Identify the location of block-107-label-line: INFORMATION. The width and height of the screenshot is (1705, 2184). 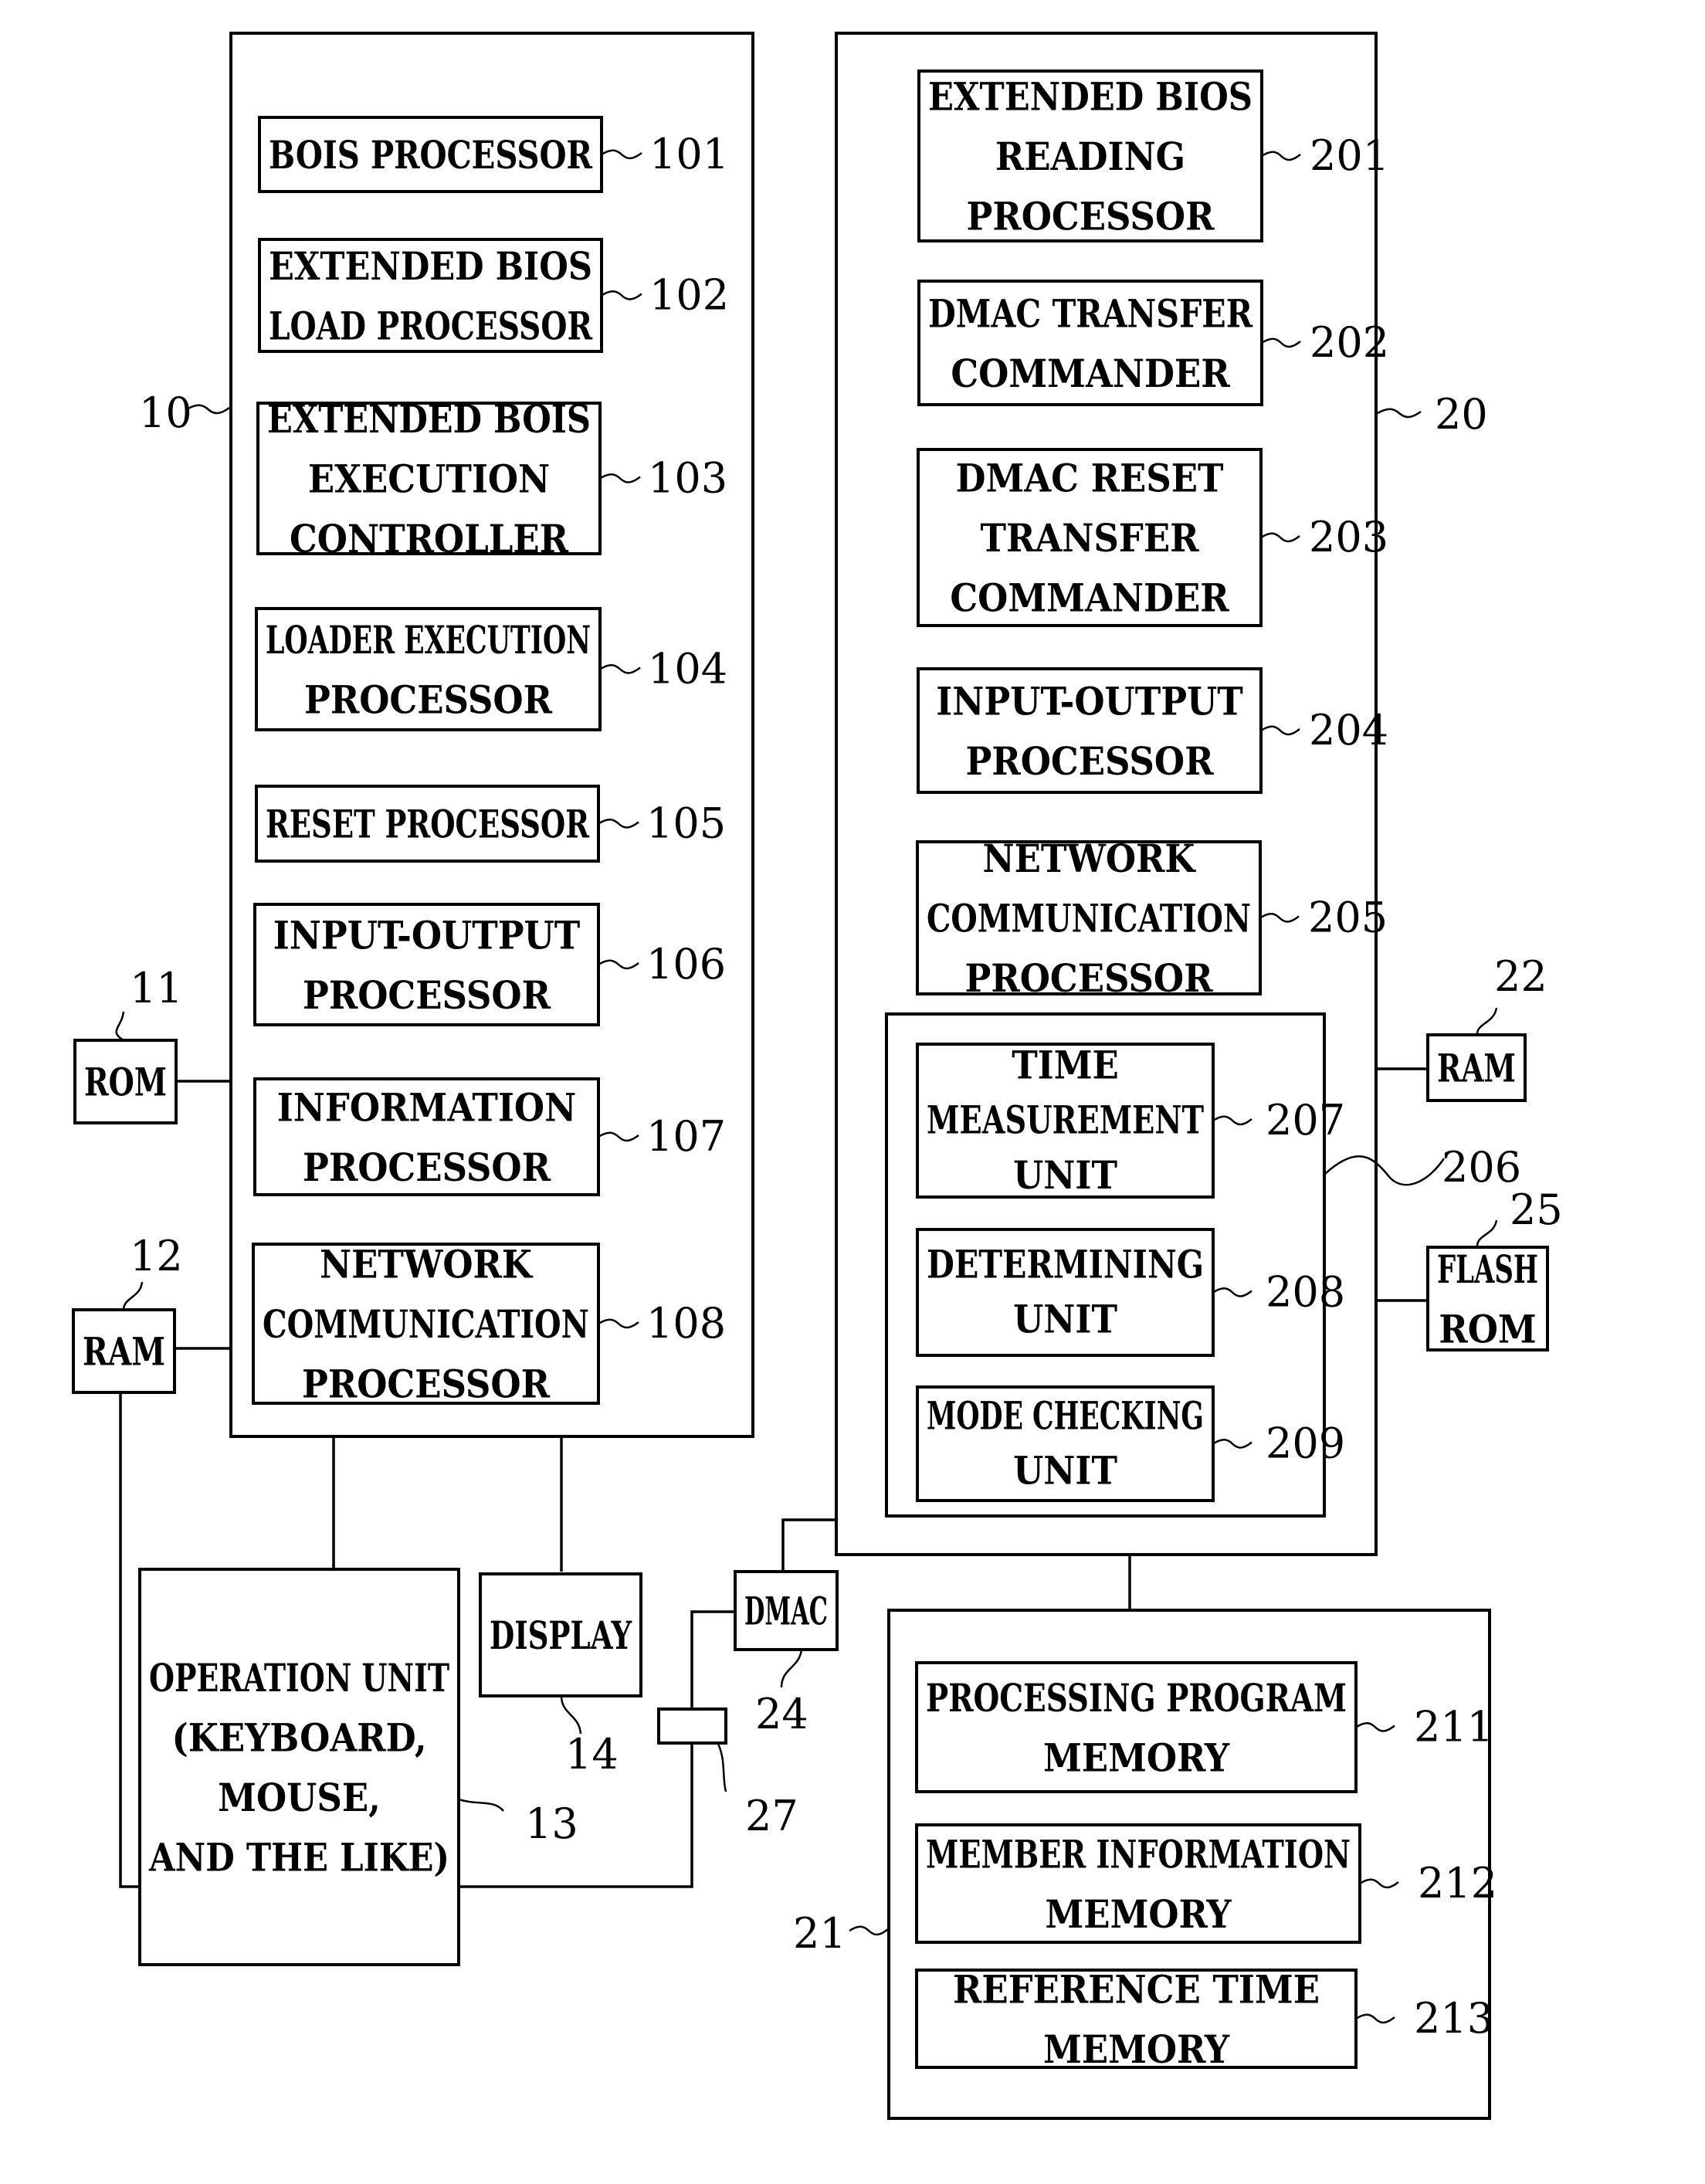
(426, 1107).